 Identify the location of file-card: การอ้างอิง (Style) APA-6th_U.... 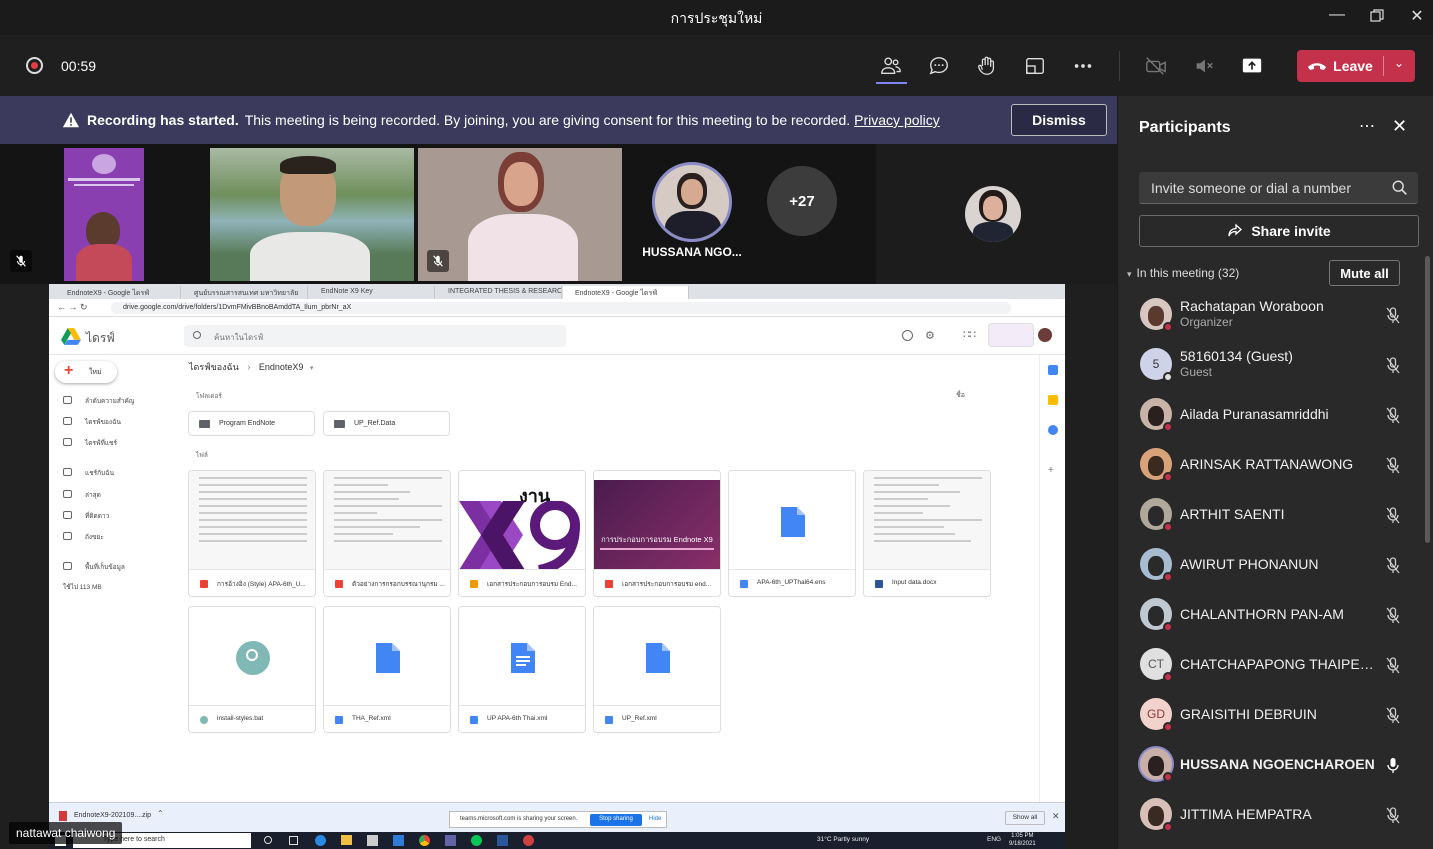
(252, 533).